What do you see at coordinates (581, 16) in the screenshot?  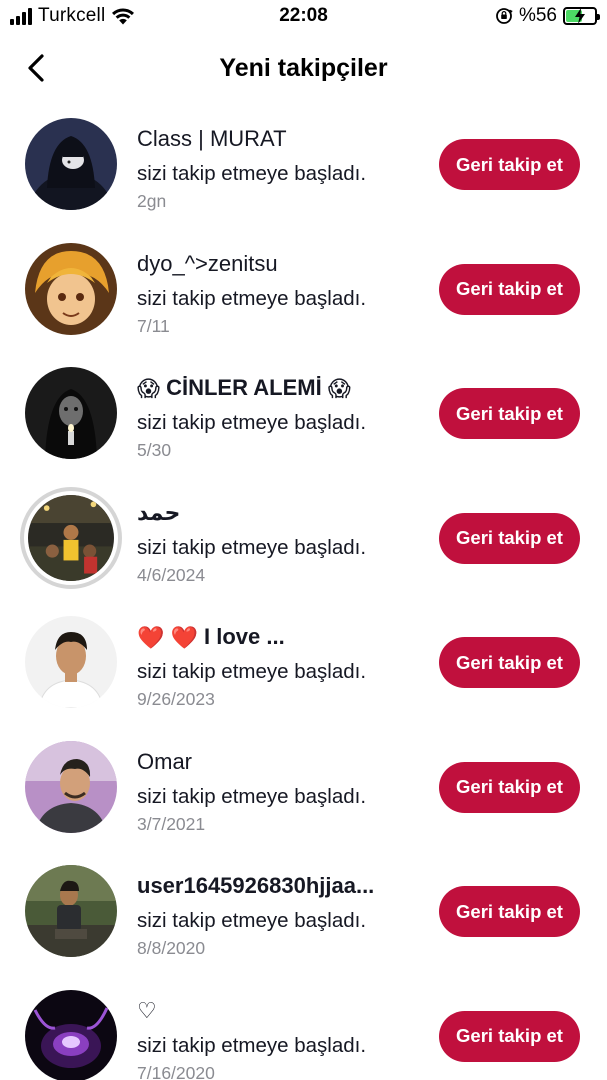 I see `battery-charging-icon` at bounding box center [581, 16].